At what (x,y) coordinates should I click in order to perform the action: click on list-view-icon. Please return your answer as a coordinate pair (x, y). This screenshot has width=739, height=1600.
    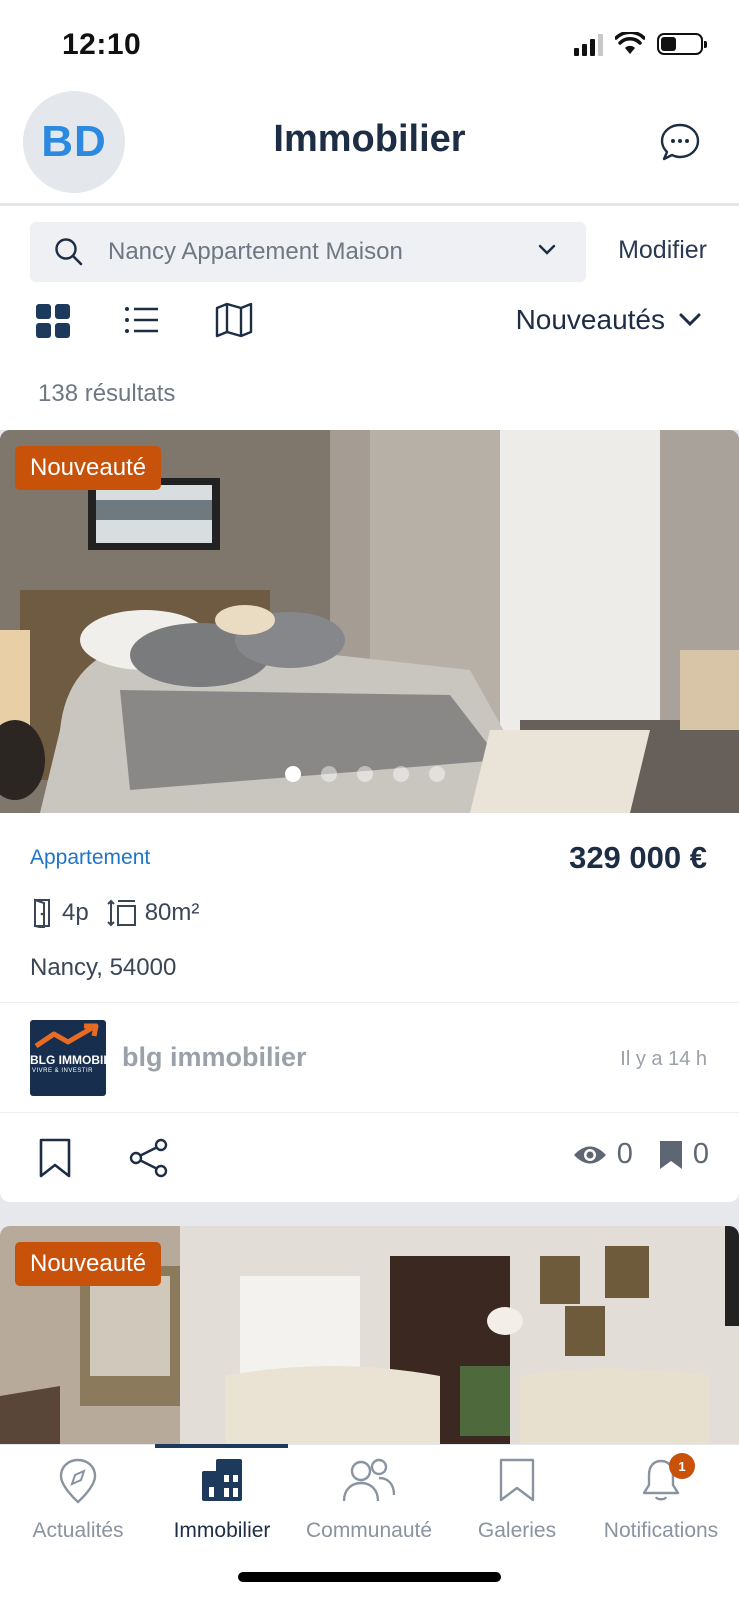
    Looking at the image, I should click on (142, 320).